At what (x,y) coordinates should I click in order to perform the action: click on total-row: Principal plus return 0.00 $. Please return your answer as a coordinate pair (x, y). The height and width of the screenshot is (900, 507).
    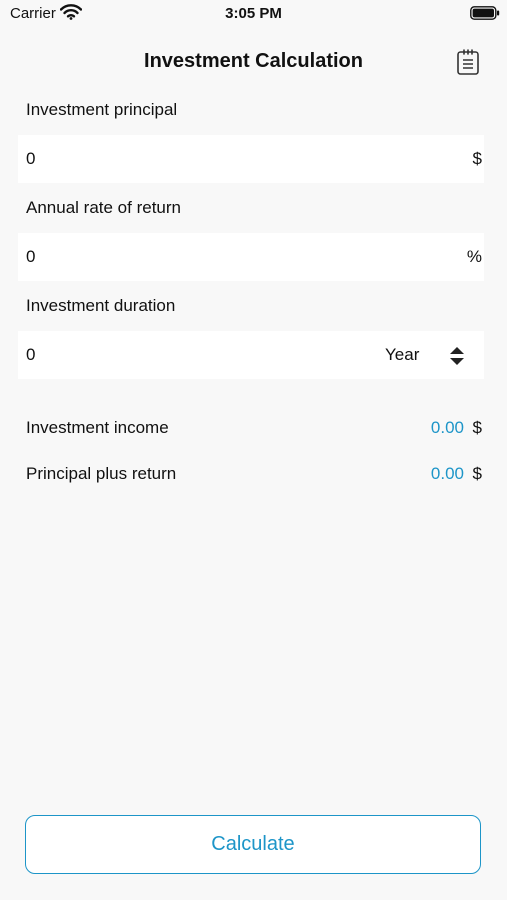
    Looking at the image, I should click on (254, 476).